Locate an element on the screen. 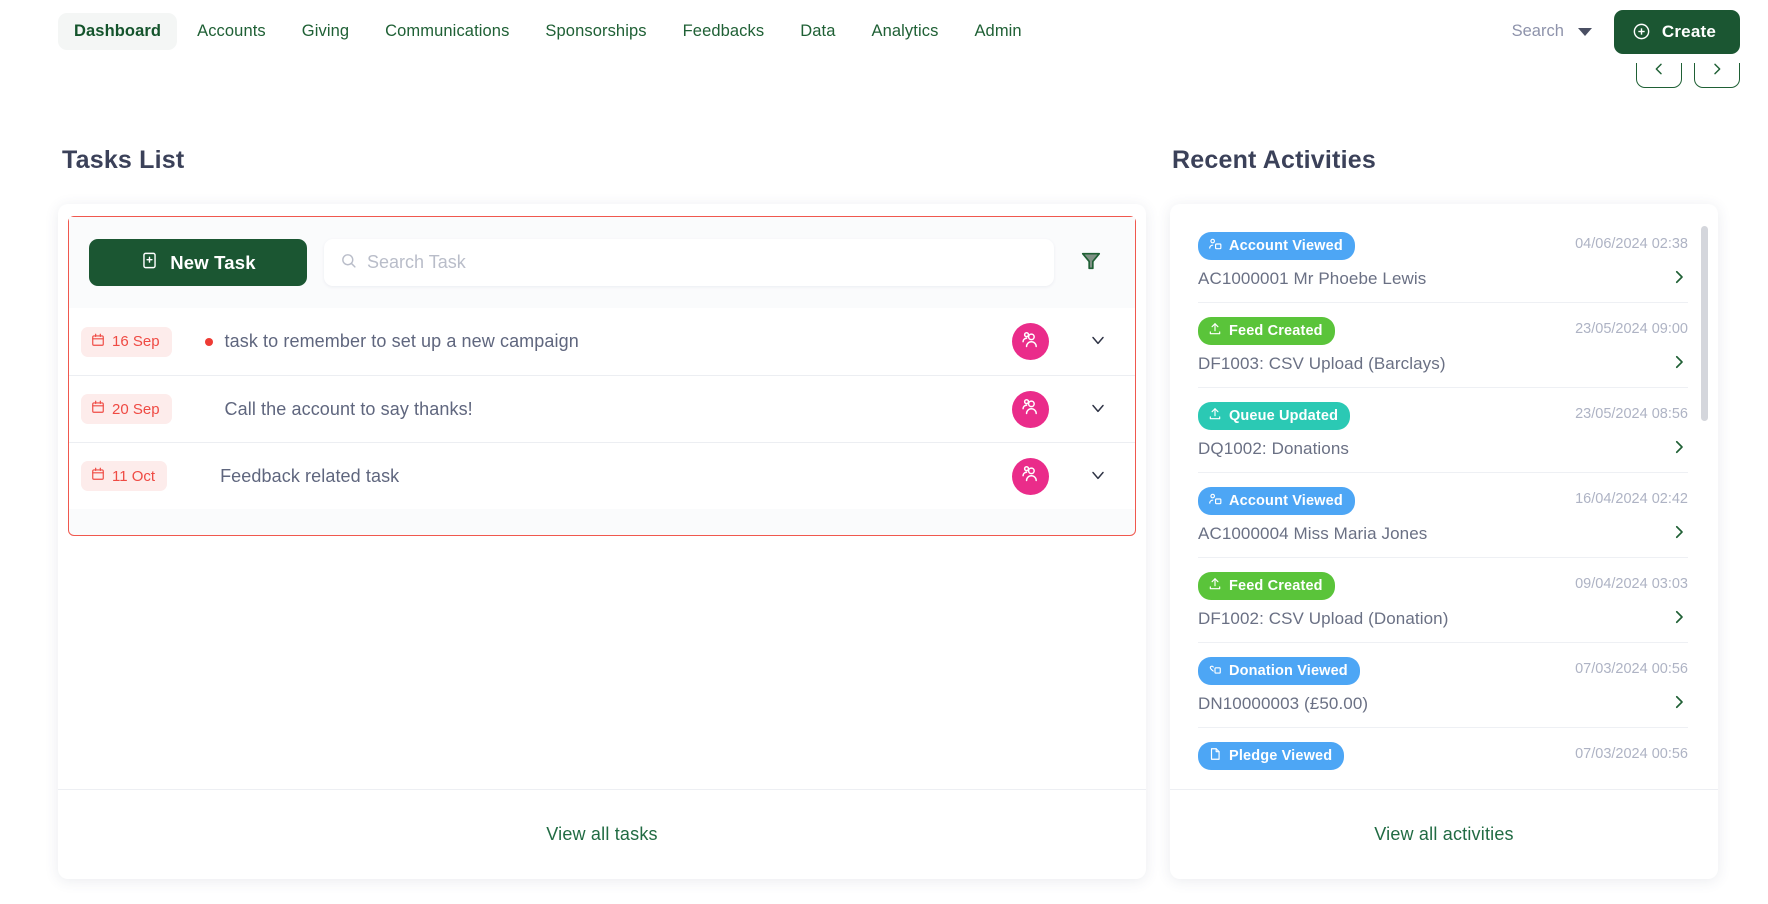 This screenshot has width=1768, height=904. status-badge-label: Queue Updated is located at coordinates (1284, 416).